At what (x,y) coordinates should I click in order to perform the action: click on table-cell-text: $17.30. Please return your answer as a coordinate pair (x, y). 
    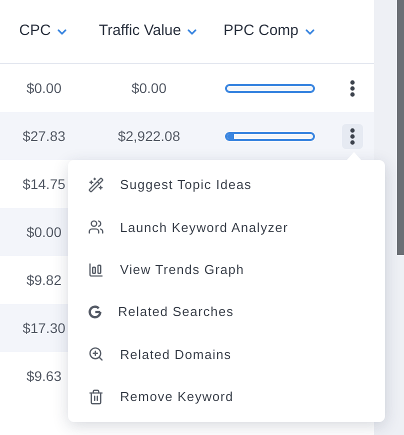
    Looking at the image, I should click on (44, 328).